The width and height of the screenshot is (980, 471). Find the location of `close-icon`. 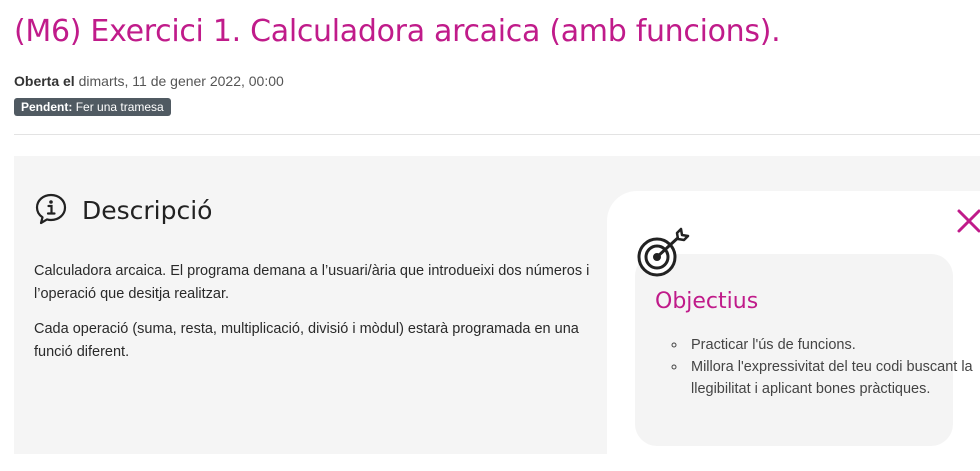

close-icon is located at coordinates (967, 221).